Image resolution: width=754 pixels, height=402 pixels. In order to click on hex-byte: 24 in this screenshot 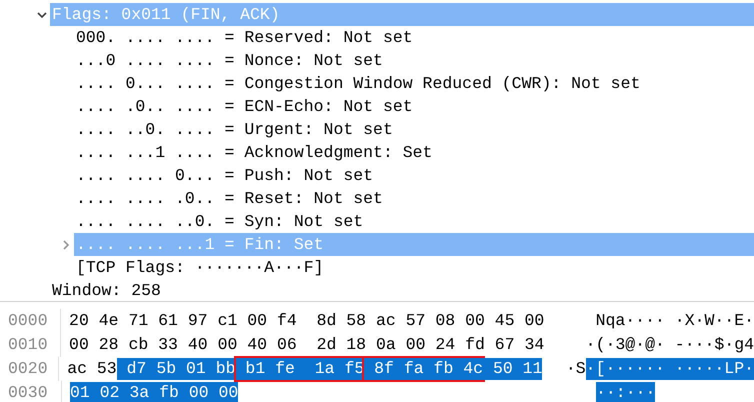, I will do `click(441, 345)`.